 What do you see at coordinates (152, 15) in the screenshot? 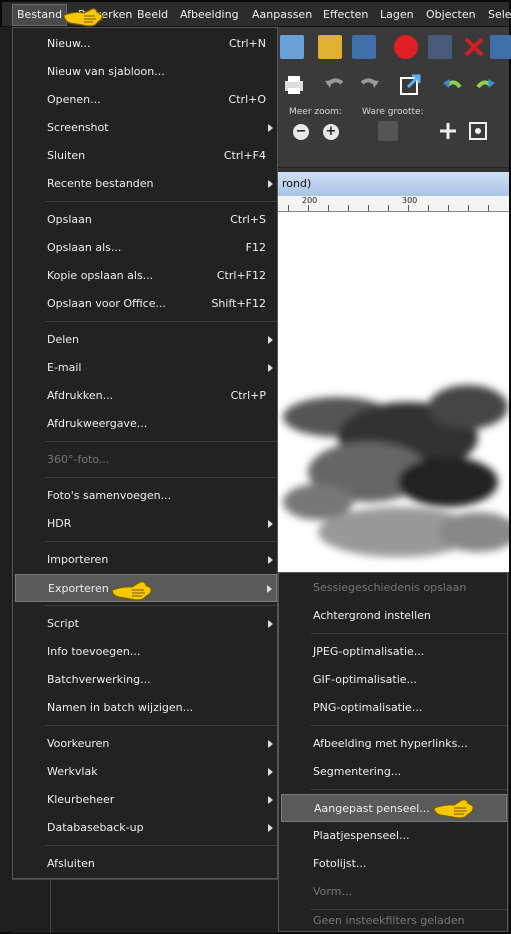
I see `menu-beeld: Beeld` at bounding box center [152, 15].